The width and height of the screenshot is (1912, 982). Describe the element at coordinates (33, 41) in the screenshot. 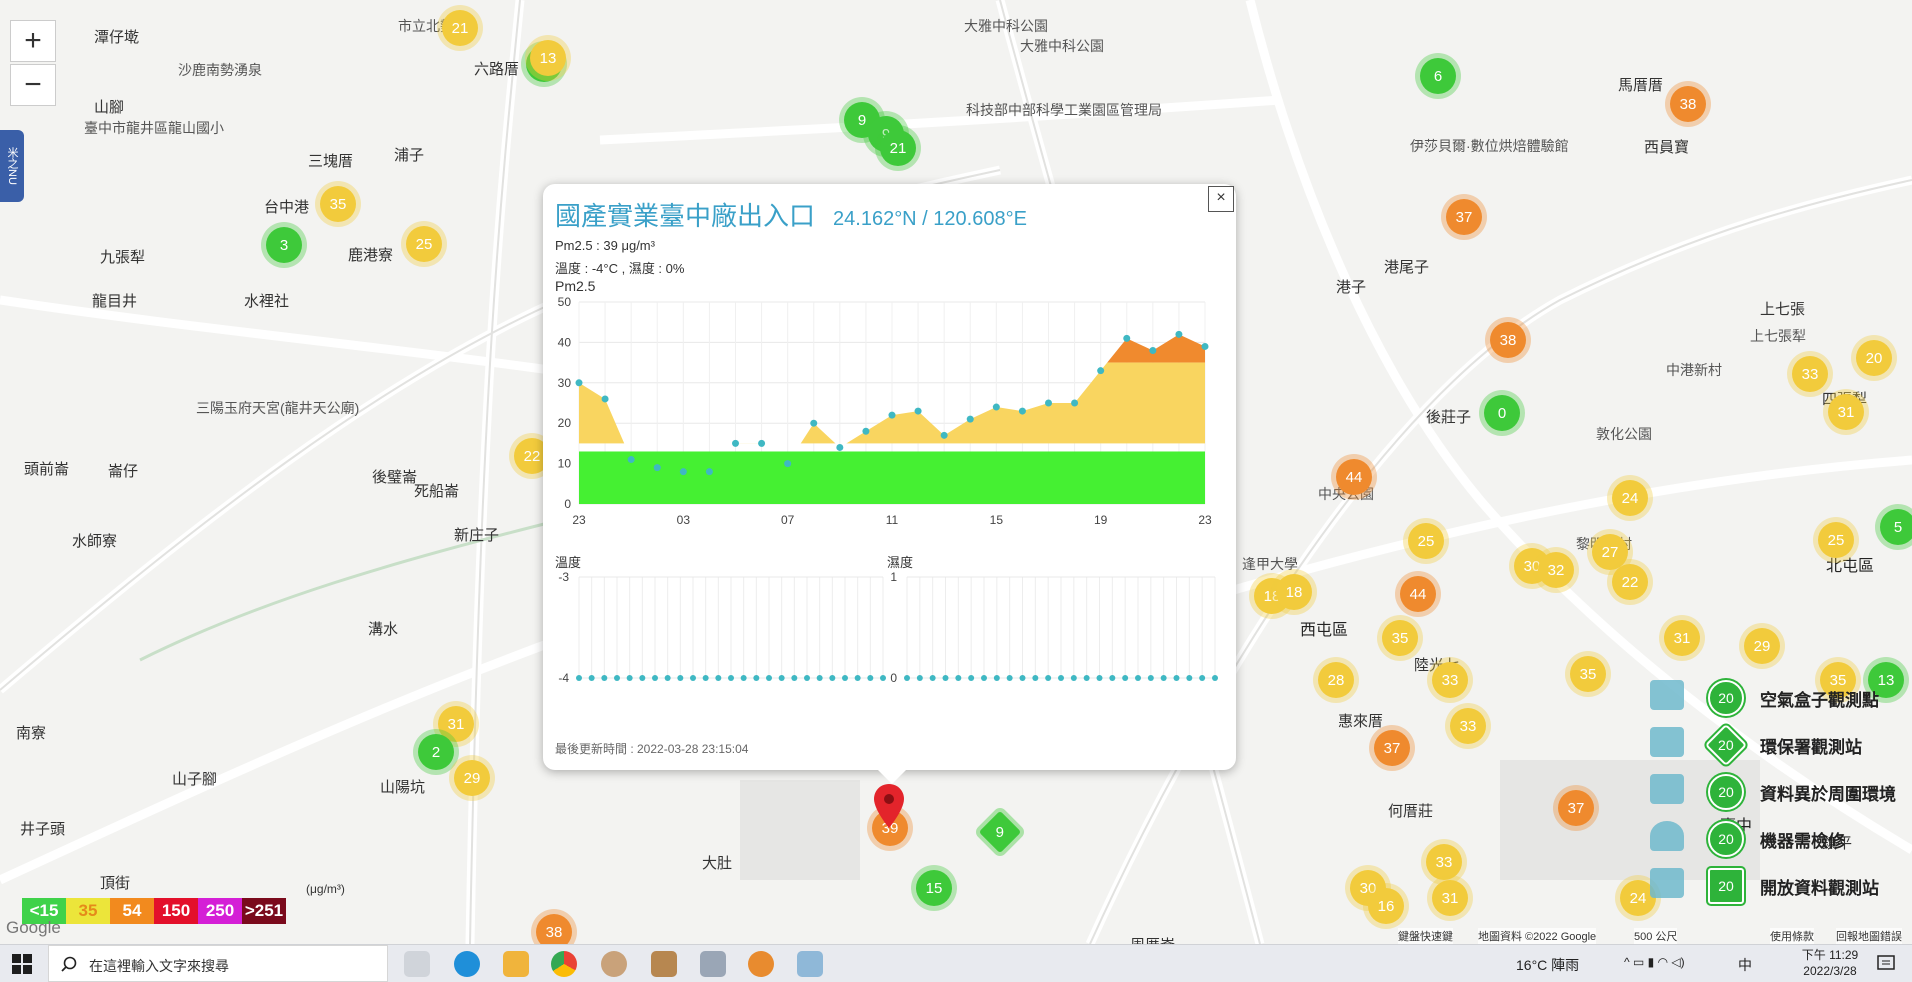

I see `zoom-in-button: +` at that location.